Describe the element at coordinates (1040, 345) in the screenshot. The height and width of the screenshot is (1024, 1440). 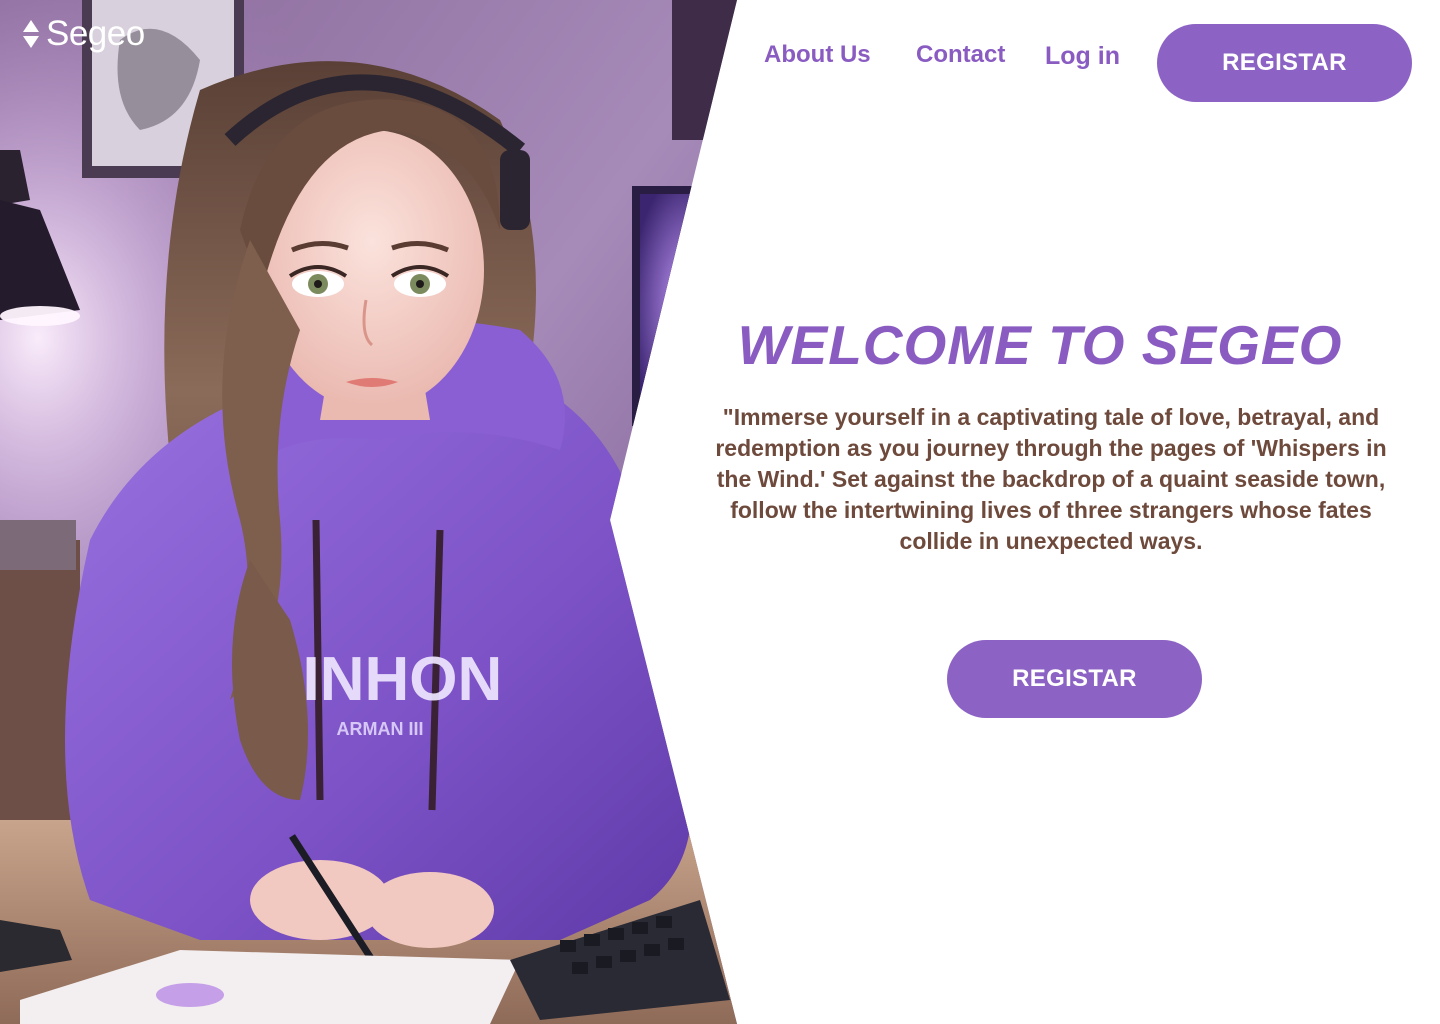
I see `hero-title: WELCOME TO SEGEO` at that location.